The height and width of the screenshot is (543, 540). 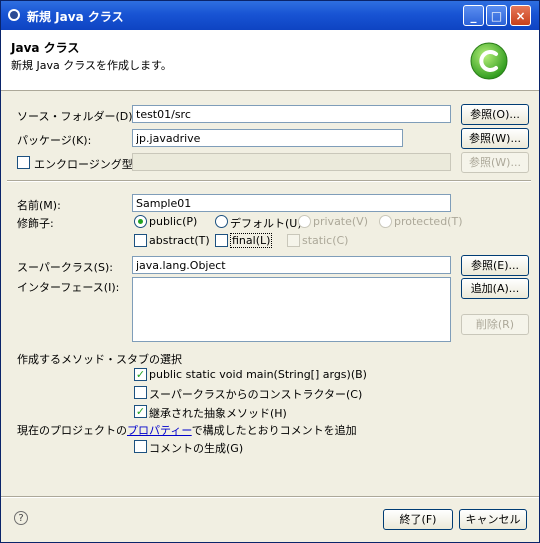 What do you see at coordinates (23, 162) in the screenshot?
I see `enclosing-type-checkbox` at bounding box center [23, 162].